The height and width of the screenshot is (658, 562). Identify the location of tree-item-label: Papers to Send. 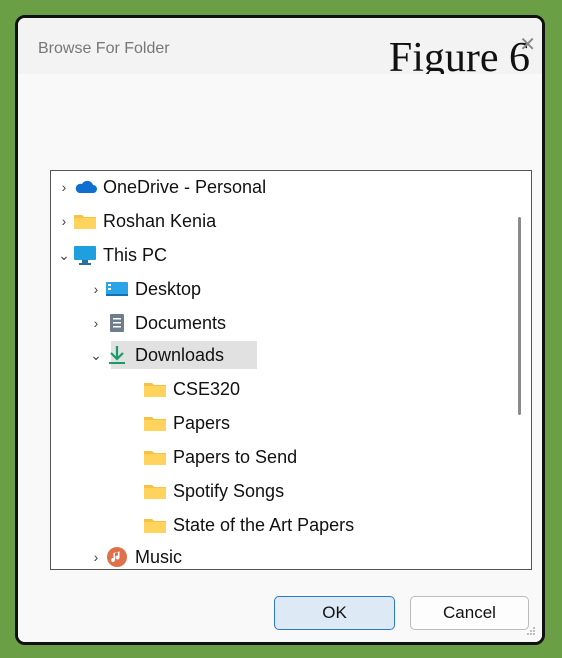
(235, 456).